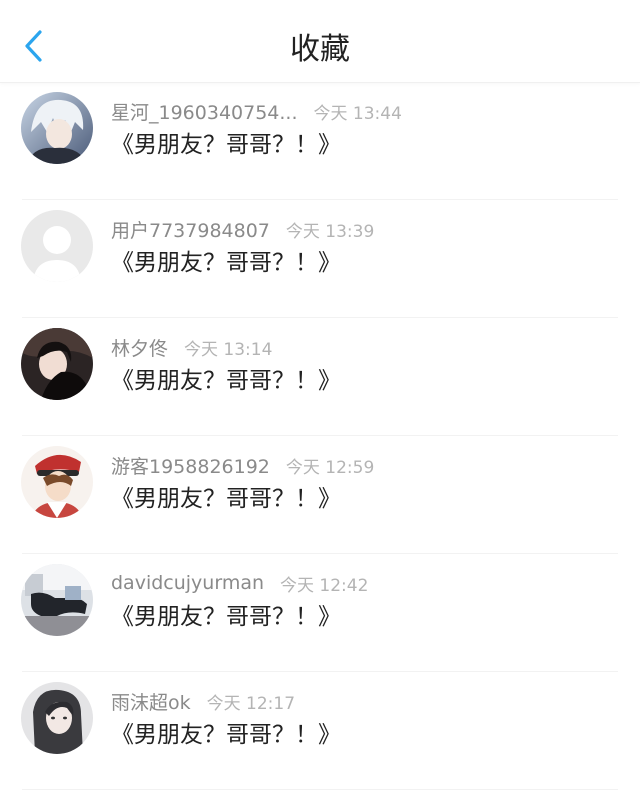  Describe the element at coordinates (251, 703) in the screenshot. I see `timestamp: 今天 12:17` at that location.